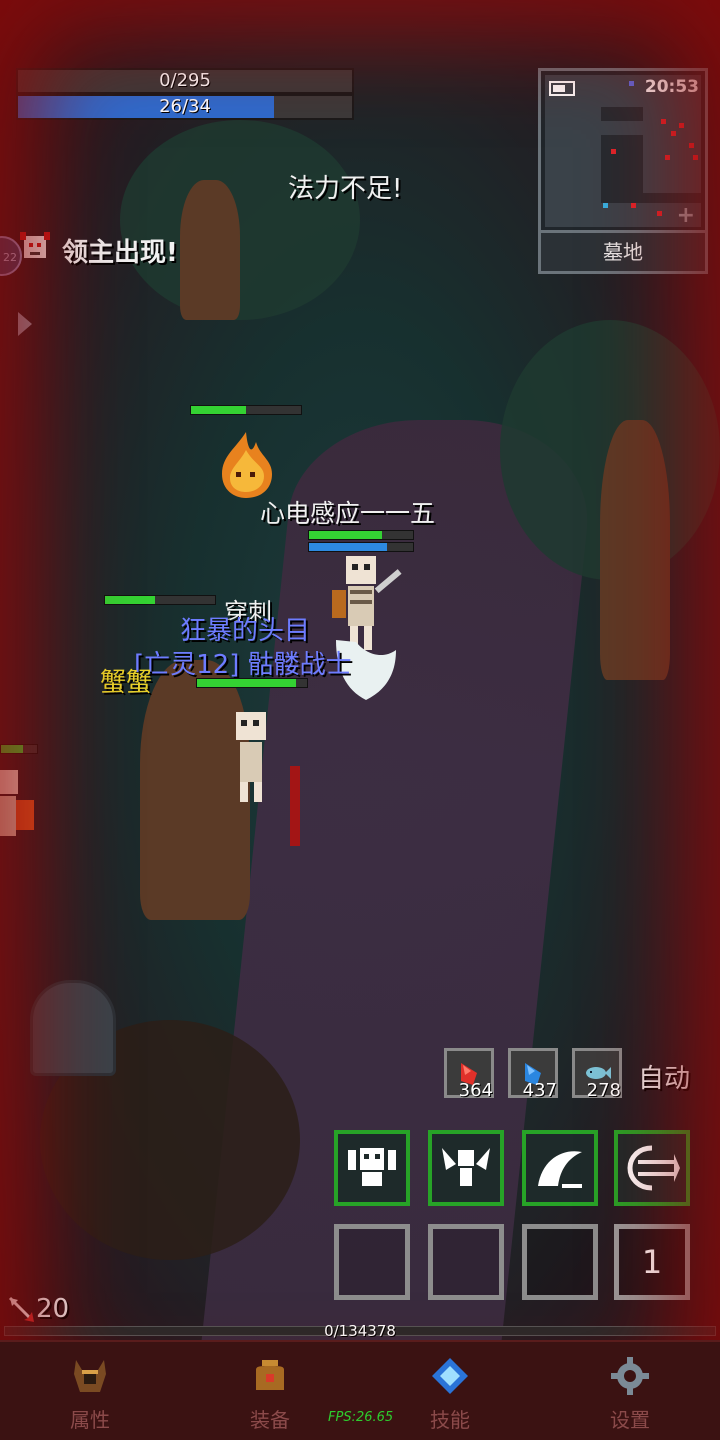  What do you see at coordinates (360, 1390) in the screenshot?
I see `bottom-nav: 属性 装备 技能 设置` at bounding box center [360, 1390].